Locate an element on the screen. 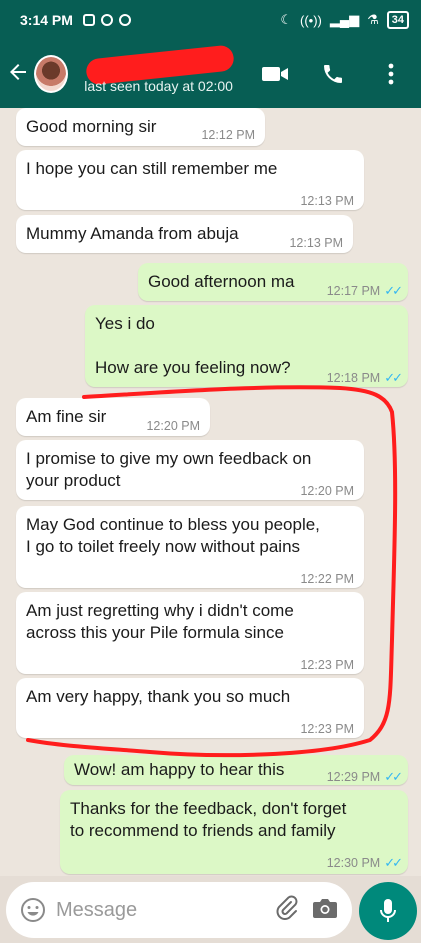 The image size is (421, 943). message-text-line: Thanks for the feedback, don't forget is located at coordinates (208, 808).